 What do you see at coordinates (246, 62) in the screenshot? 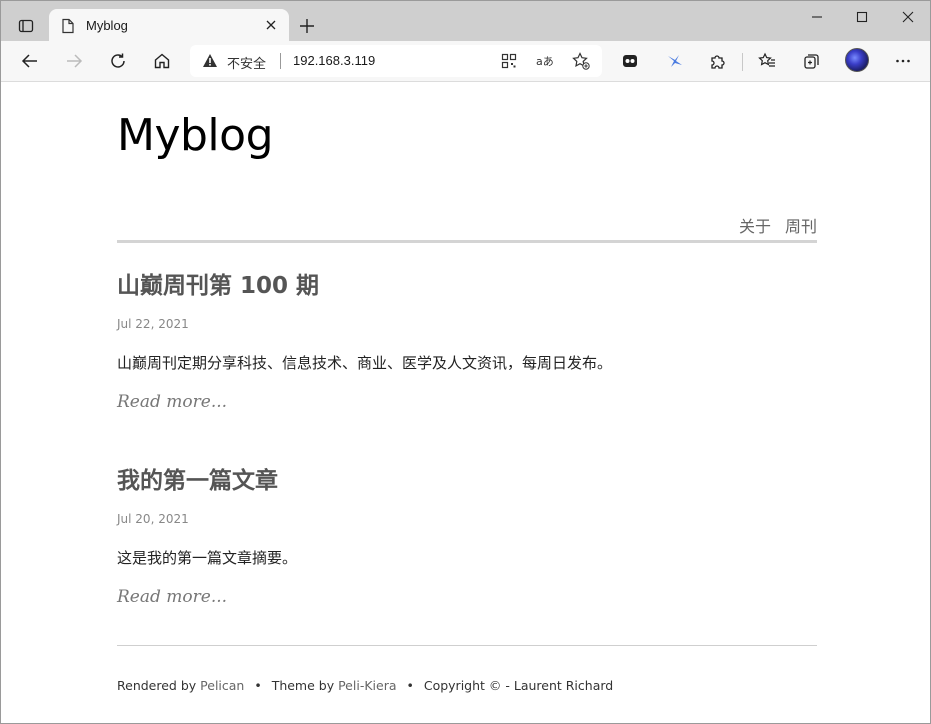
I see `insecure-label: 不安全` at bounding box center [246, 62].